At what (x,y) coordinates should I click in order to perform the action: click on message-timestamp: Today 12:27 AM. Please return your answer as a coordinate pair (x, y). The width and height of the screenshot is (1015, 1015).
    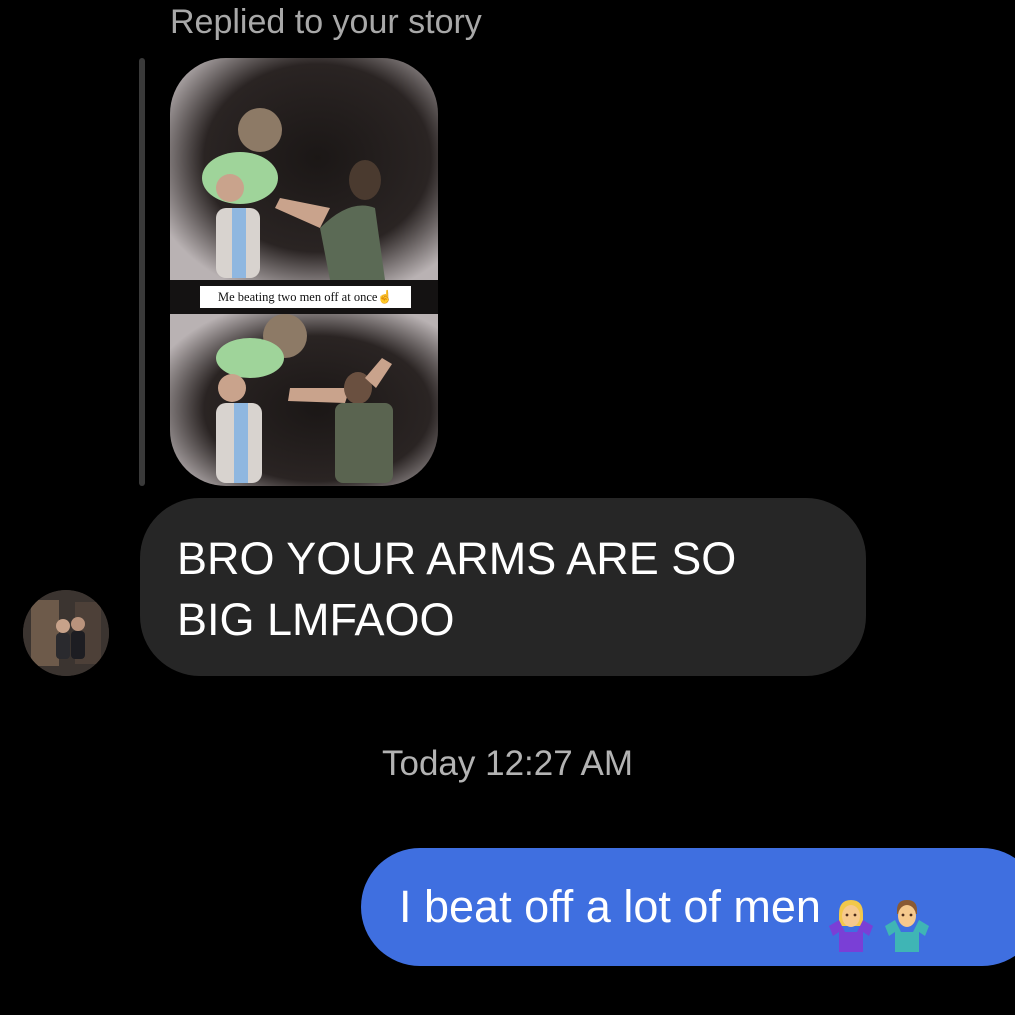
    Looking at the image, I should click on (507, 763).